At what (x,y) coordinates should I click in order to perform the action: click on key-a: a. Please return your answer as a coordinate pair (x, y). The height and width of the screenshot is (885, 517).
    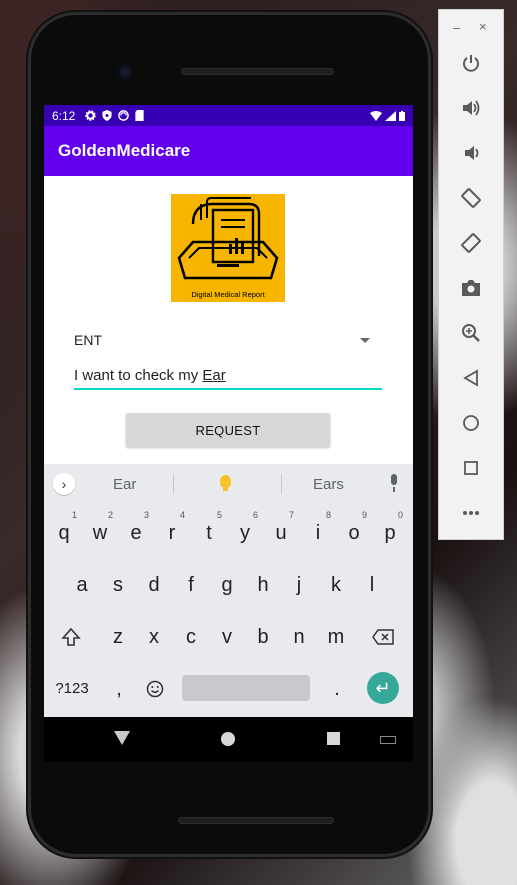
    Looking at the image, I should click on (82, 585).